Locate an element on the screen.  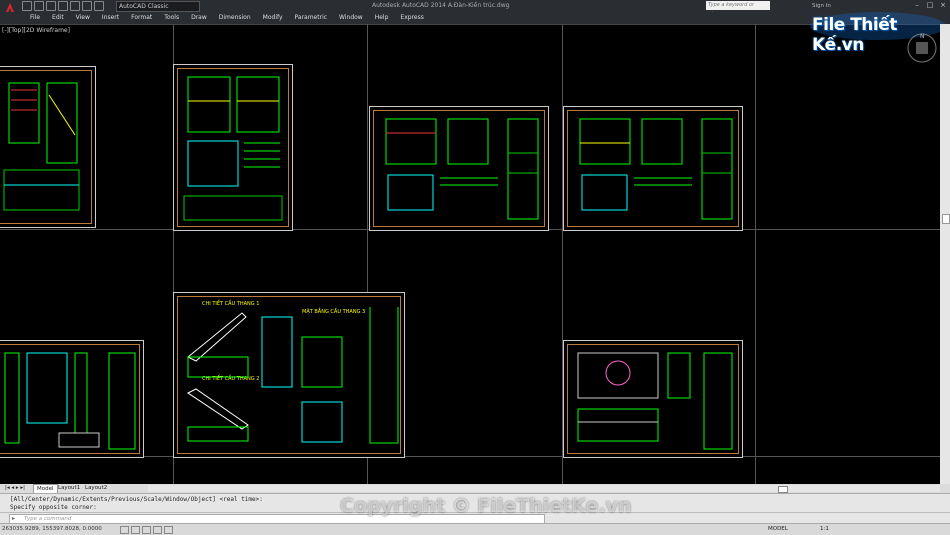
save-icon is located at coordinates (51, 6).